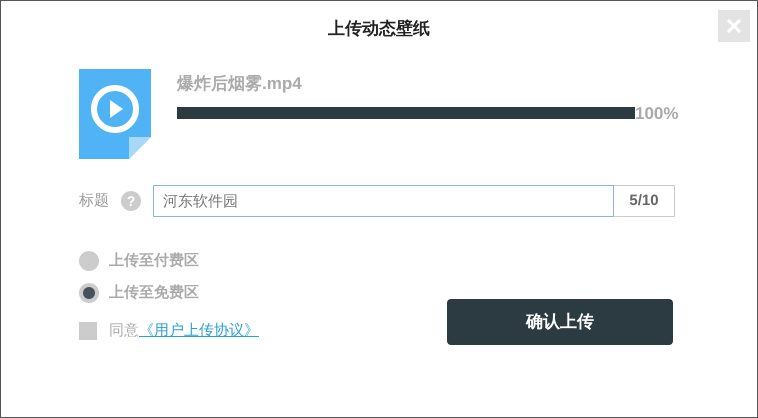 The height and width of the screenshot is (418, 758). Describe the element at coordinates (169, 293) in the screenshot. I see `zone-radio: 上传至免费区` at that location.